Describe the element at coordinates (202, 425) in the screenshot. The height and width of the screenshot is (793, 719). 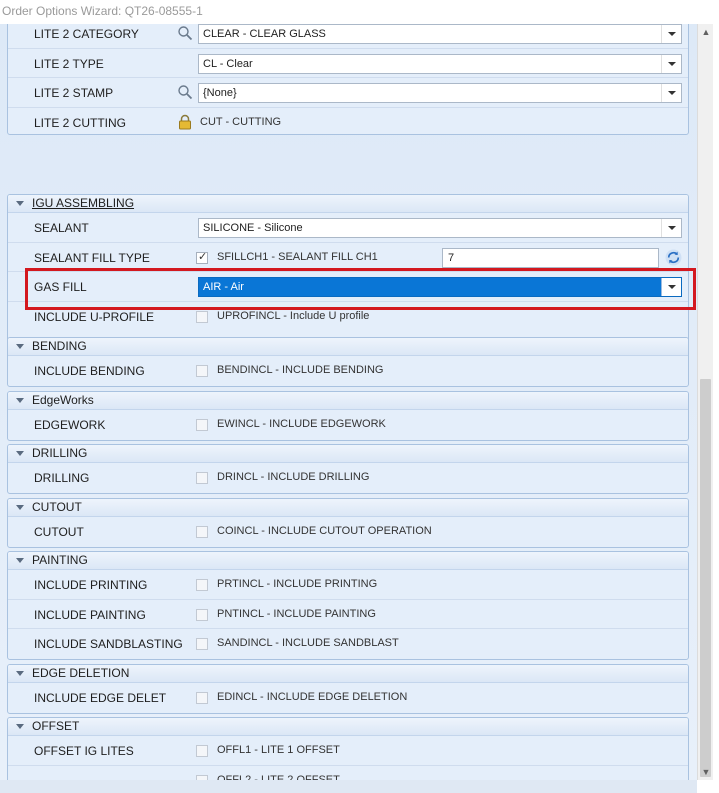
I see `edgework-checkbox` at that location.